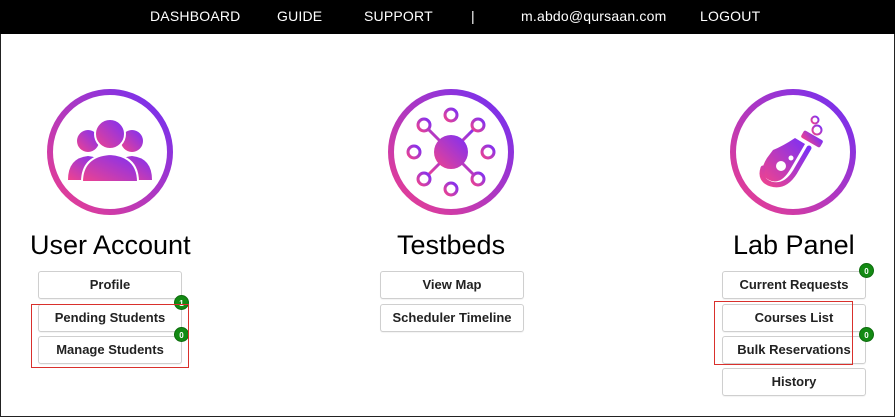  What do you see at coordinates (793, 152) in the screenshot?
I see `flask-icon` at bounding box center [793, 152].